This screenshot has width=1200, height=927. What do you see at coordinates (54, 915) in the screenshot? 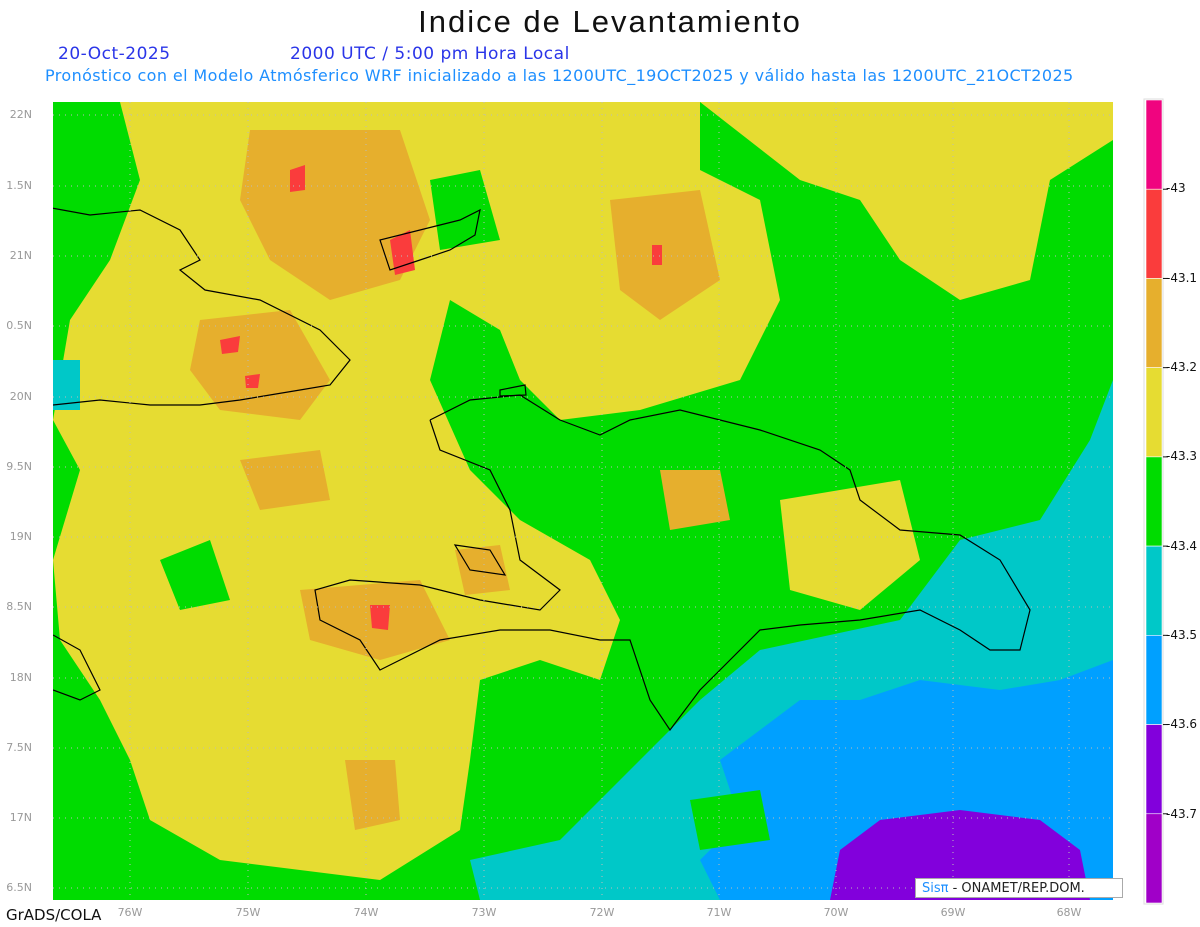
I see `software-credit: GrADS/COLA` at bounding box center [54, 915].